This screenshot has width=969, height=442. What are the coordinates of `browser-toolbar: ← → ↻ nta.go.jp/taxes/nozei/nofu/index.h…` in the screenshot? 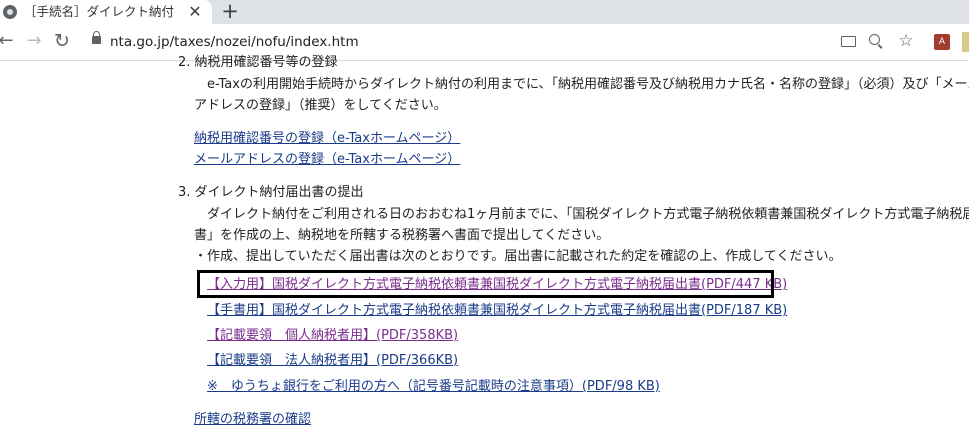 It's located at (484, 42).